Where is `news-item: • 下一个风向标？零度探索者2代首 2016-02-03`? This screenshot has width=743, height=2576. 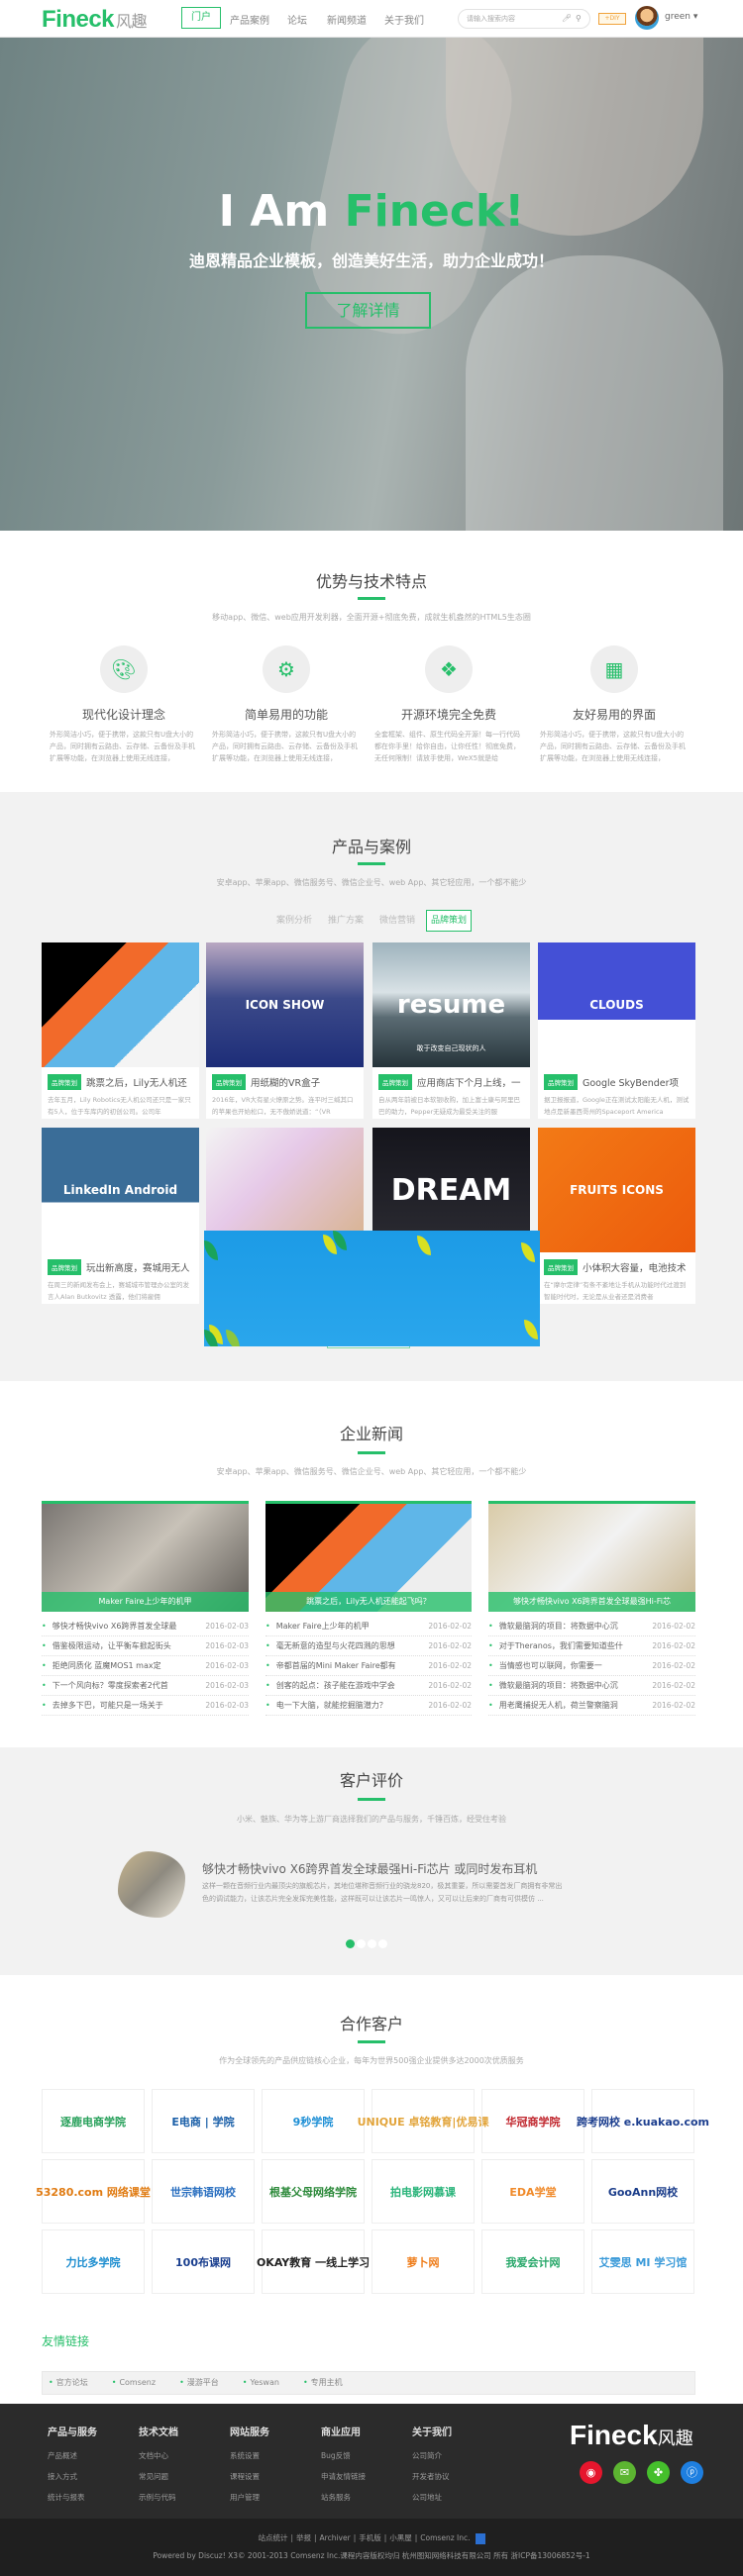
news-item: • 下一个风向标？零度探索者2代首 2016-02-03 is located at coordinates (145, 1686).